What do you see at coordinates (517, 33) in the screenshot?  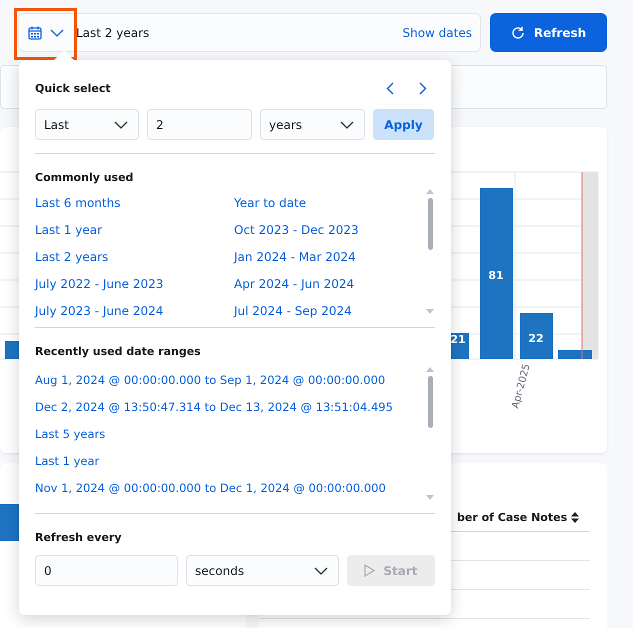 I see `refresh-icon` at bounding box center [517, 33].